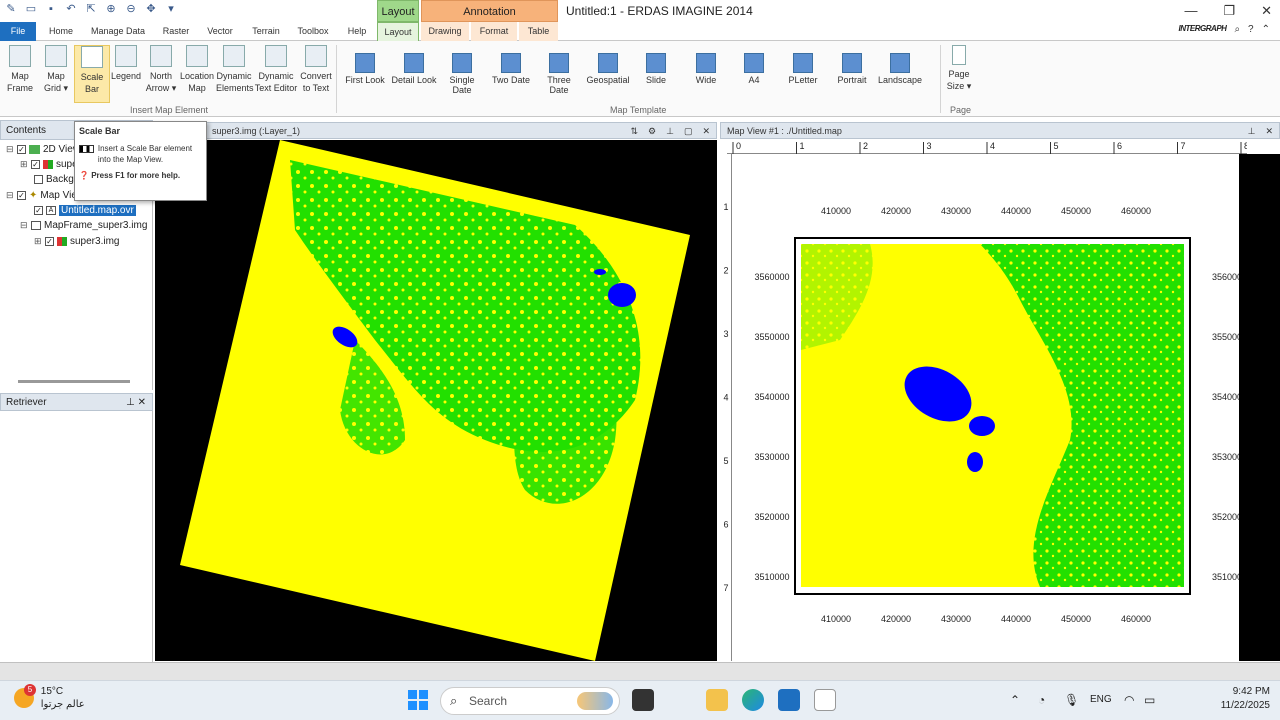 This screenshot has width=1280, height=720. Describe the element at coordinates (825, 700) in the screenshot. I see `erdas-taskbar-icon` at that location.